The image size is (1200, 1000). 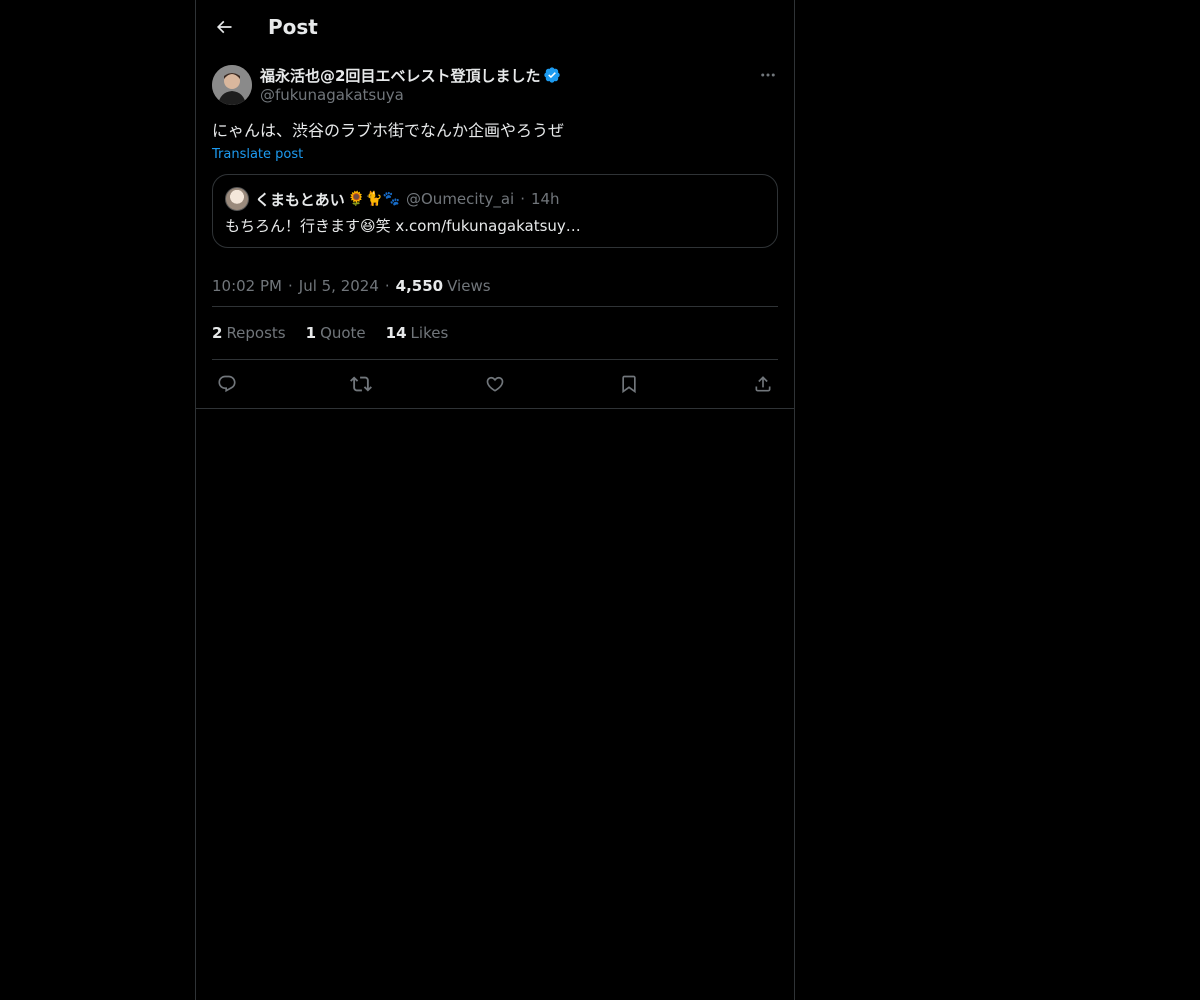 I want to click on author-meta: 福永活也@2回目エベレスト登頂しました @fukunagakatsuya, so click(x=410, y=84).